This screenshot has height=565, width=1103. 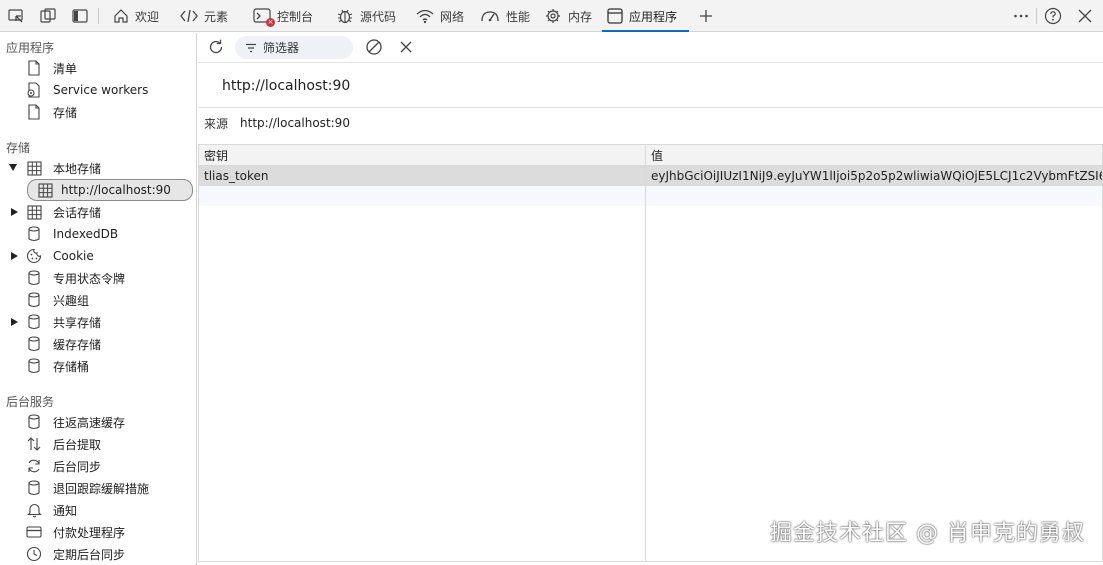 I want to click on sidebar-item-label: 付款处理程序, so click(x=89, y=532).